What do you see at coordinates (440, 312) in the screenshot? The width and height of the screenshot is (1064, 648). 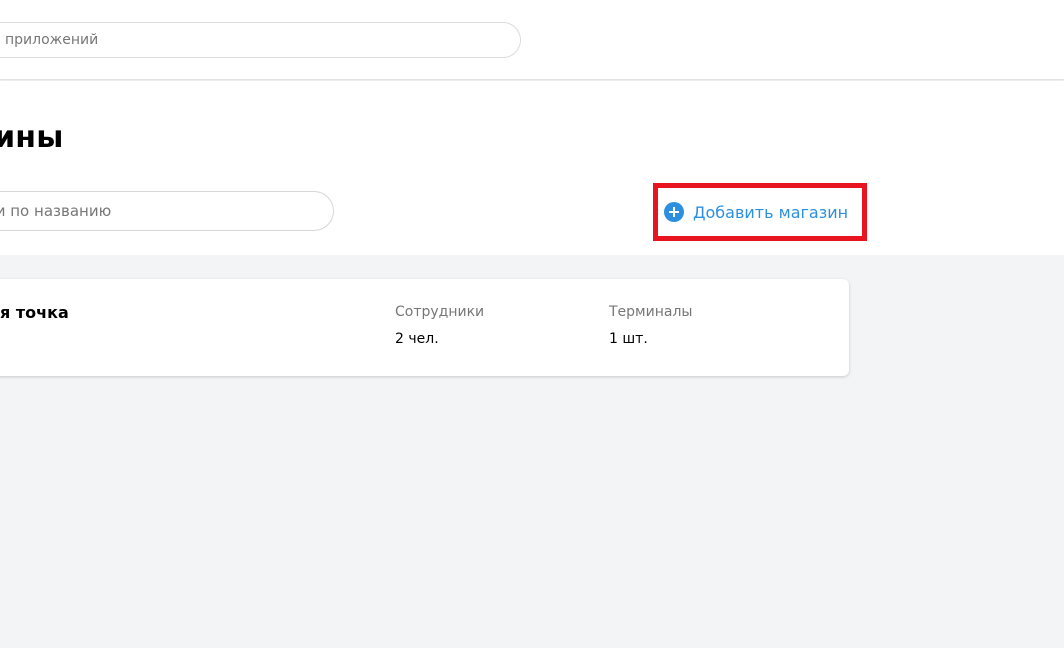 I see `employees-label: Сотрудники` at bounding box center [440, 312].